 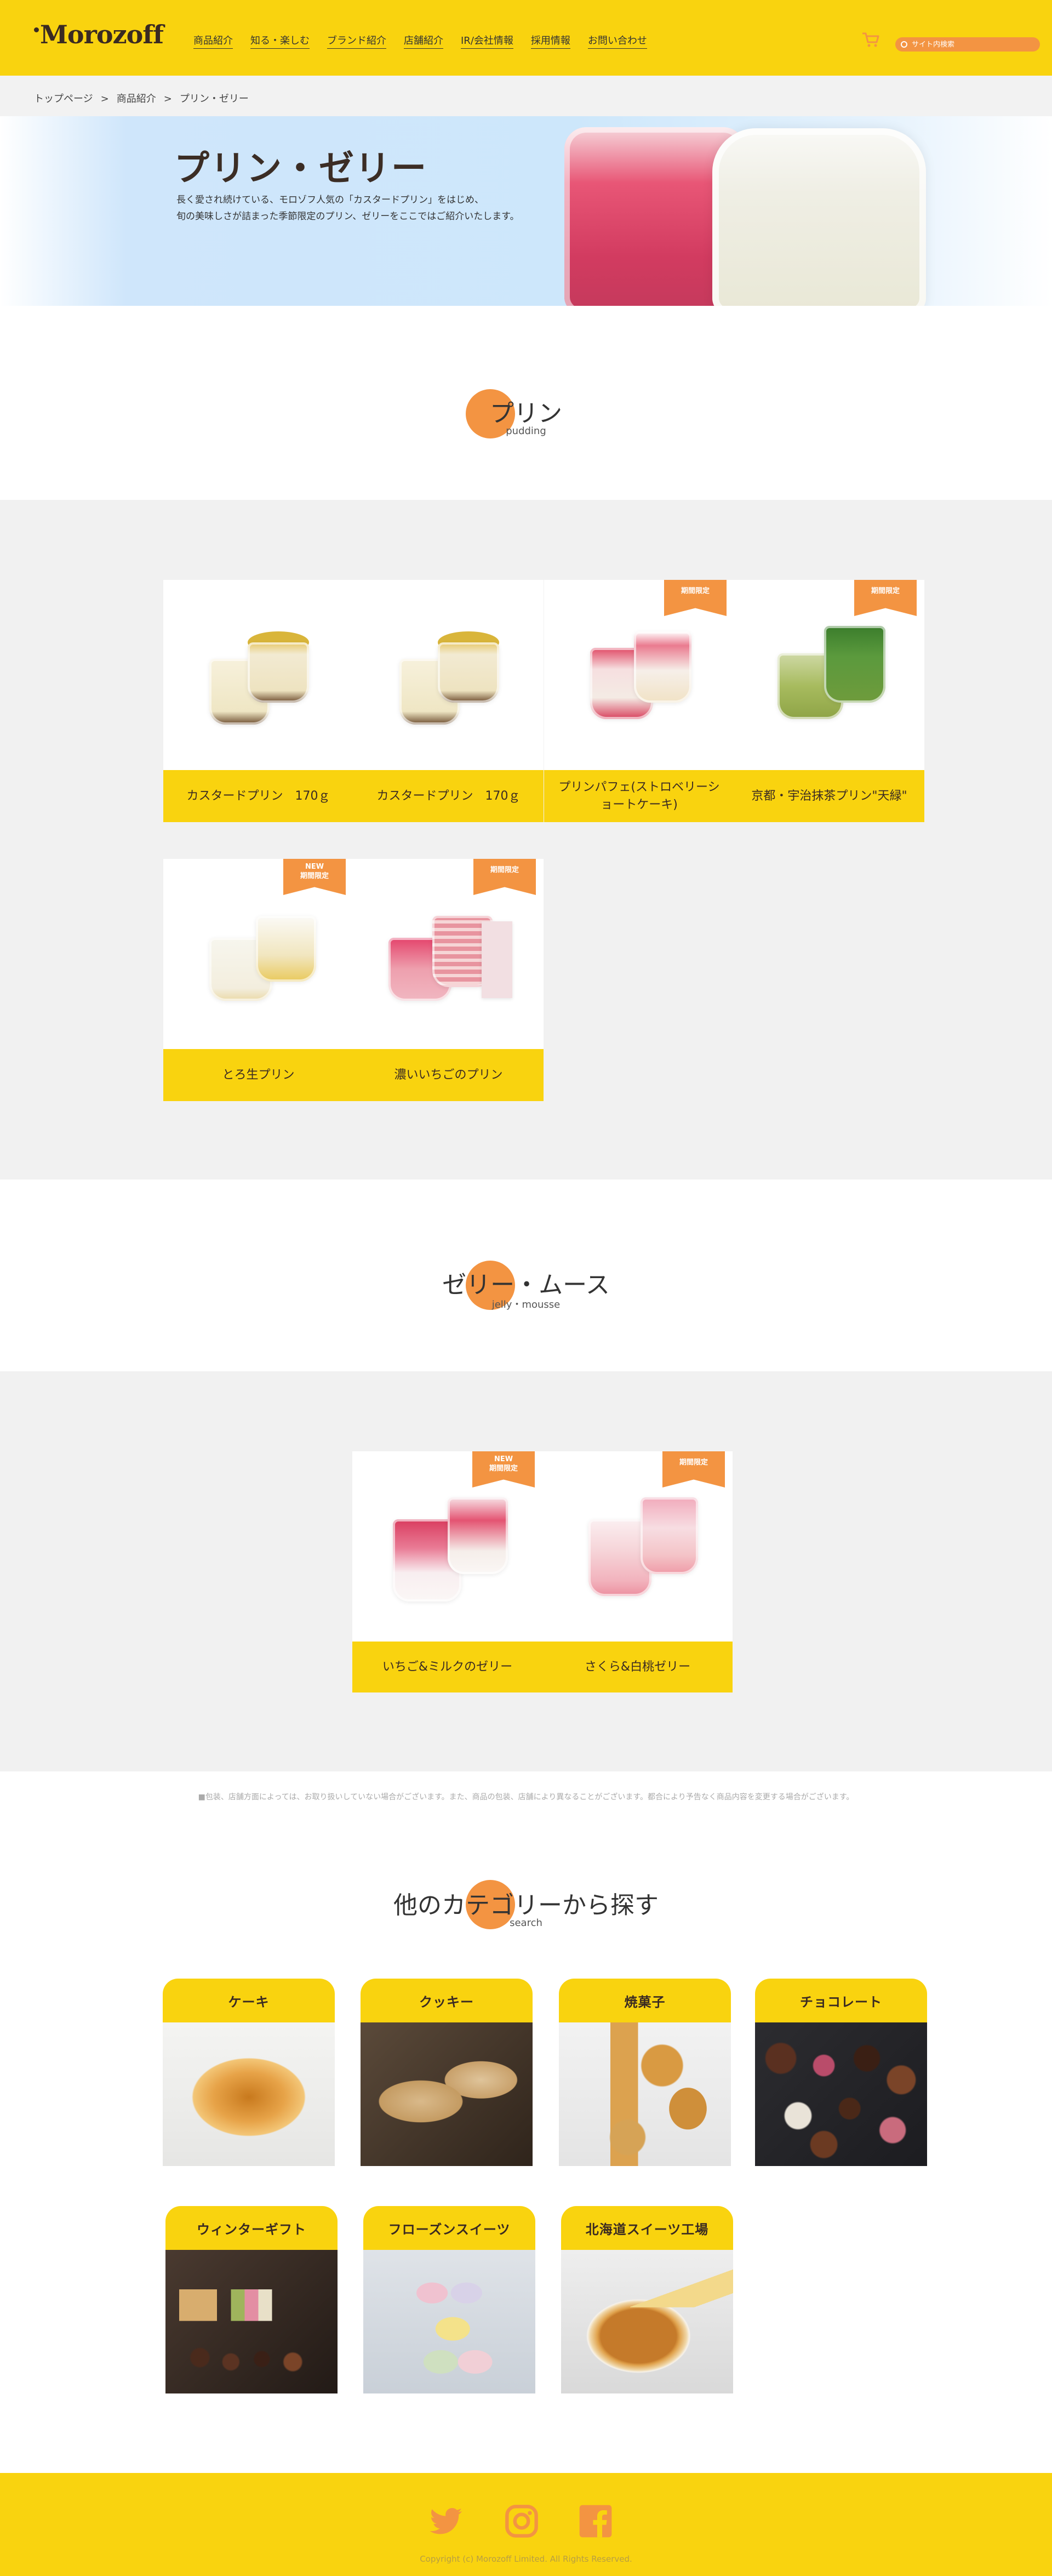 What do you see at coordinates (449, 980) in the screenshot?
I see `product-card: 期間限定 濃いいちごのプリン` at bounding box center [449, 980].